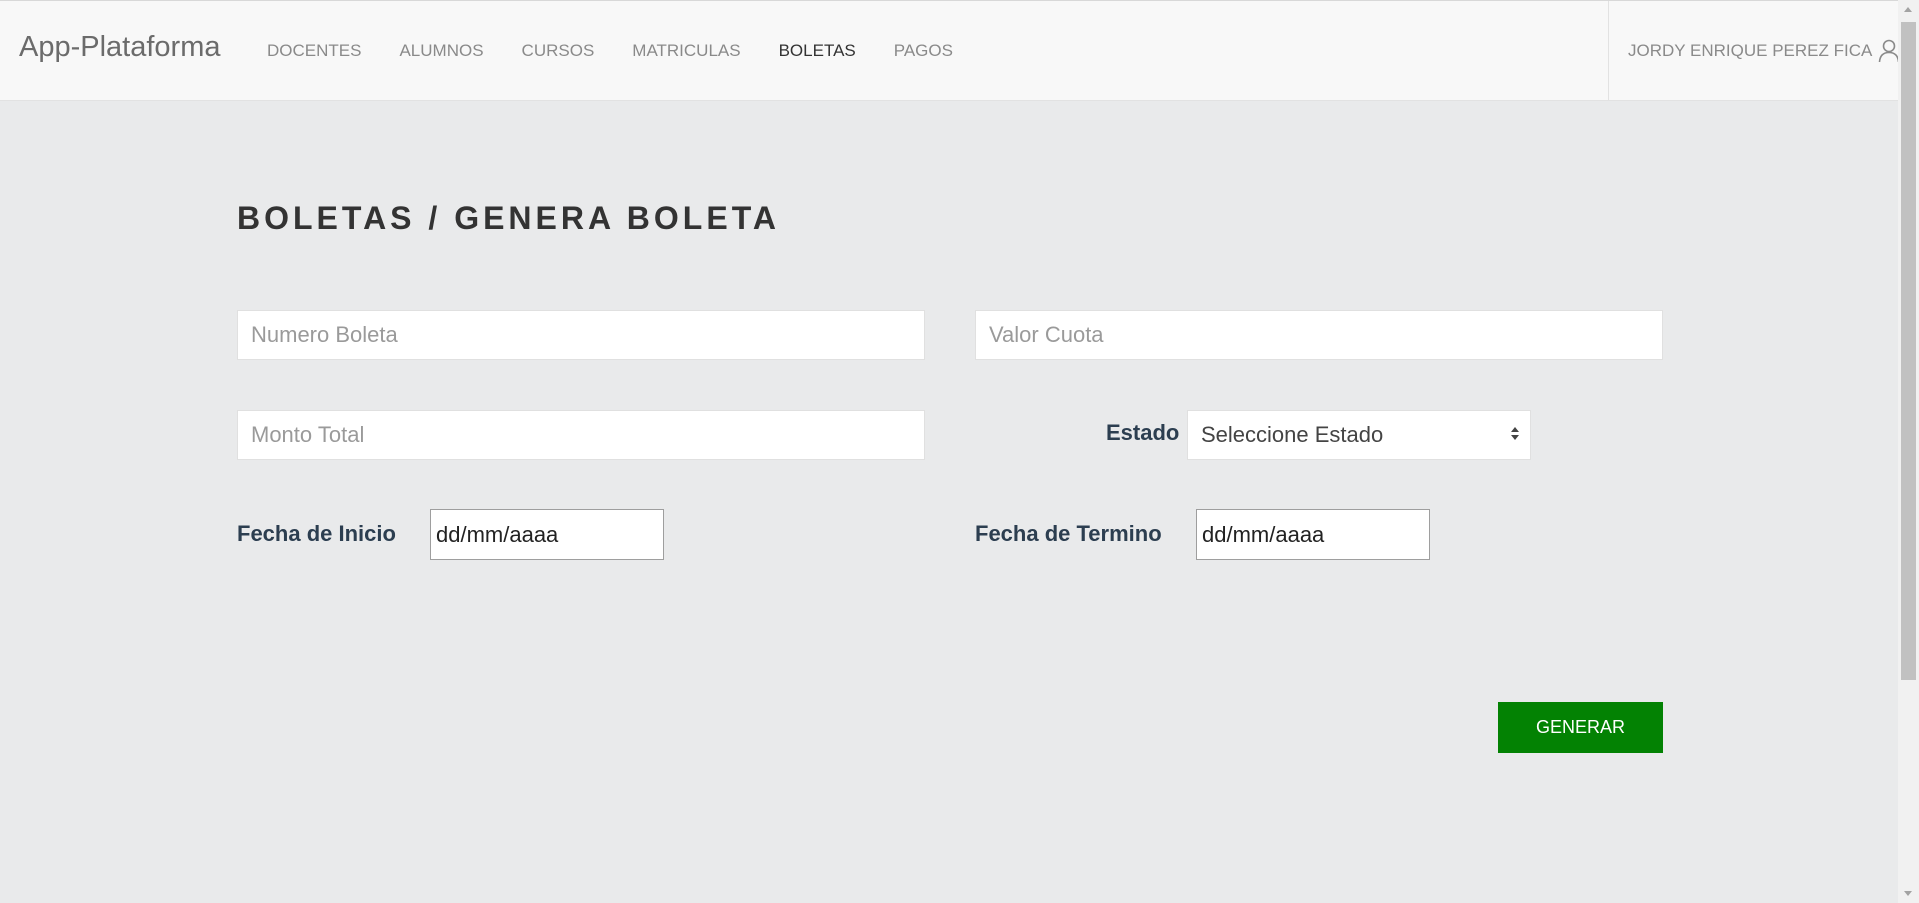 Image resolution: width=1919 pixels, height=903 pixels. What do you see at coordinates (314, 51) in the screenshot?
I see `nav-item-docentes: DOCENTES` at bounding box center [314, 51].